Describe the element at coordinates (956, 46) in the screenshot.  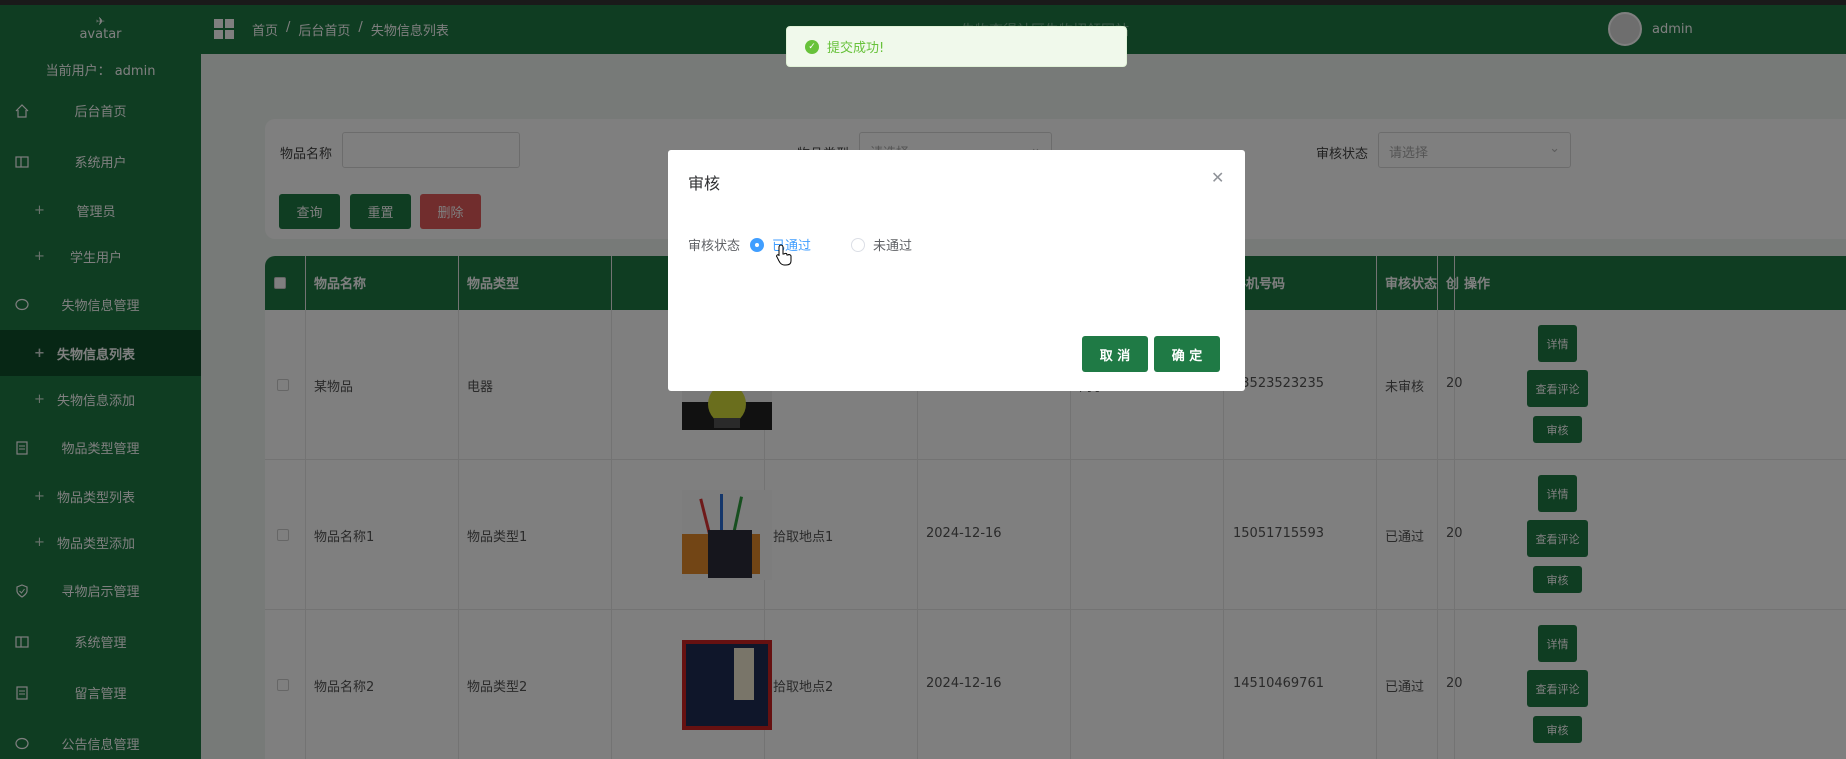
I see `success-toast: ✓ 提交成功!` at that location.